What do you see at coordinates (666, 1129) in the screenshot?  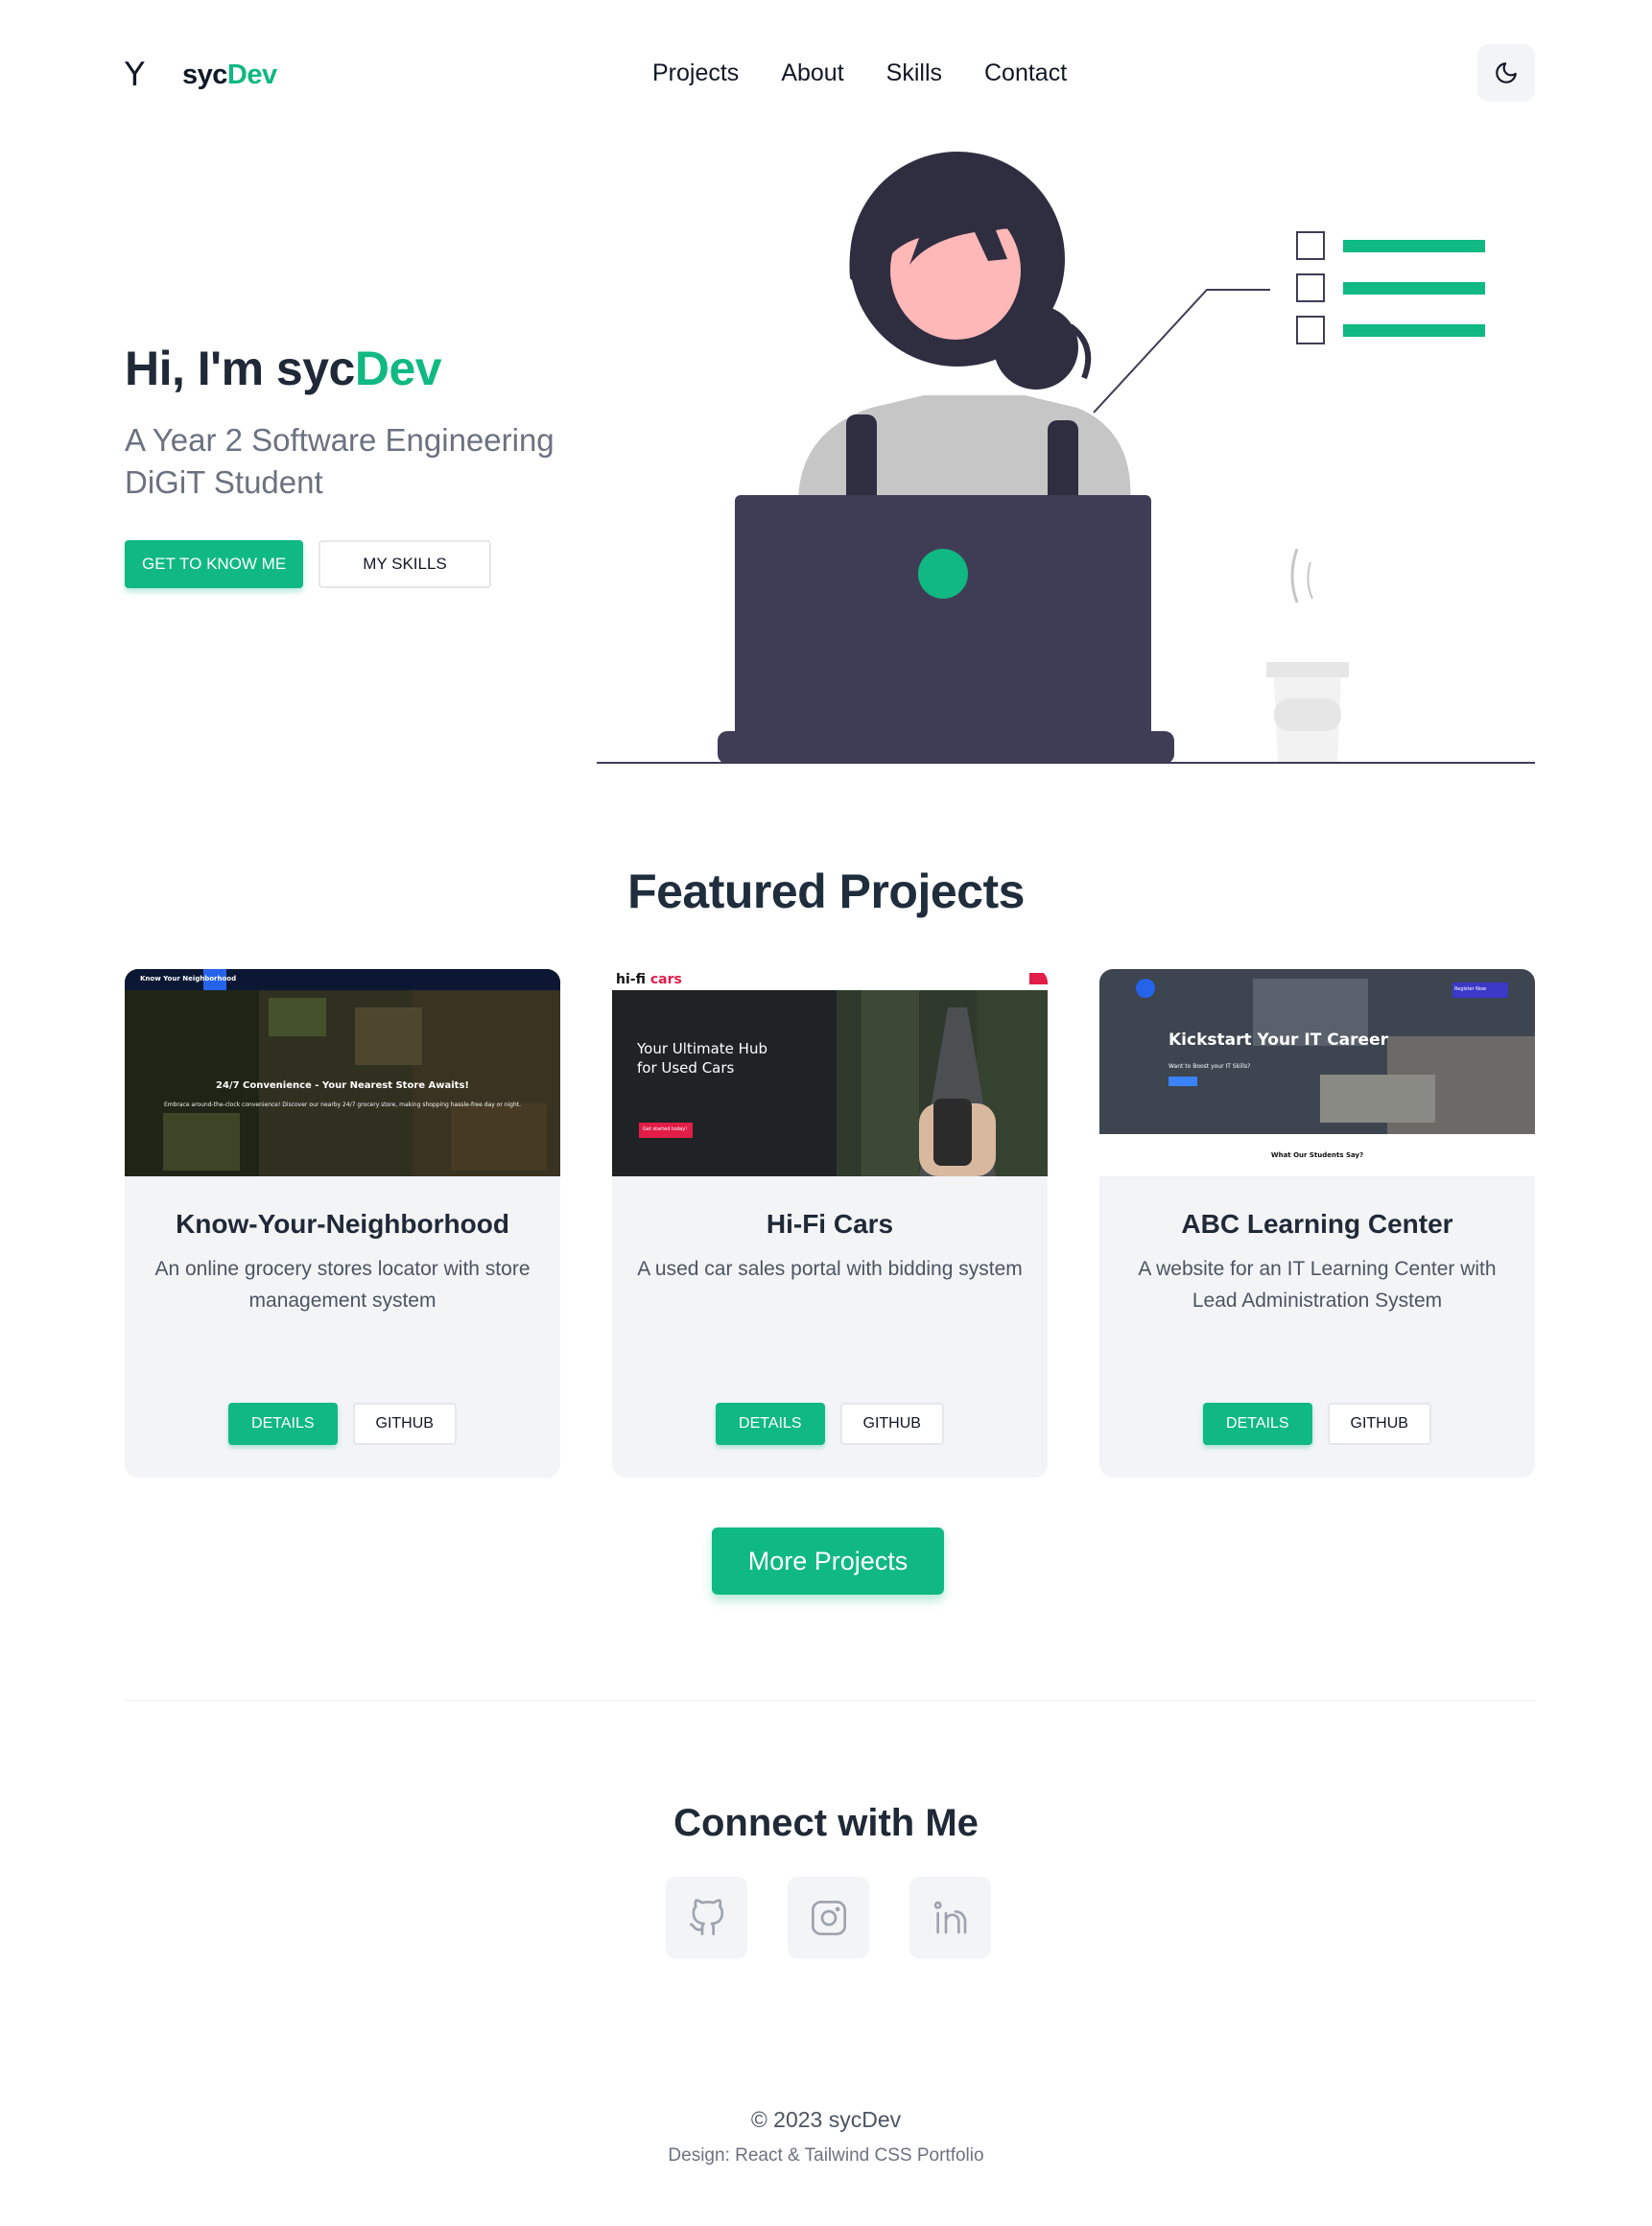 I see `screenshot-cta: Get started today!` at bounding box center [666, 1129].